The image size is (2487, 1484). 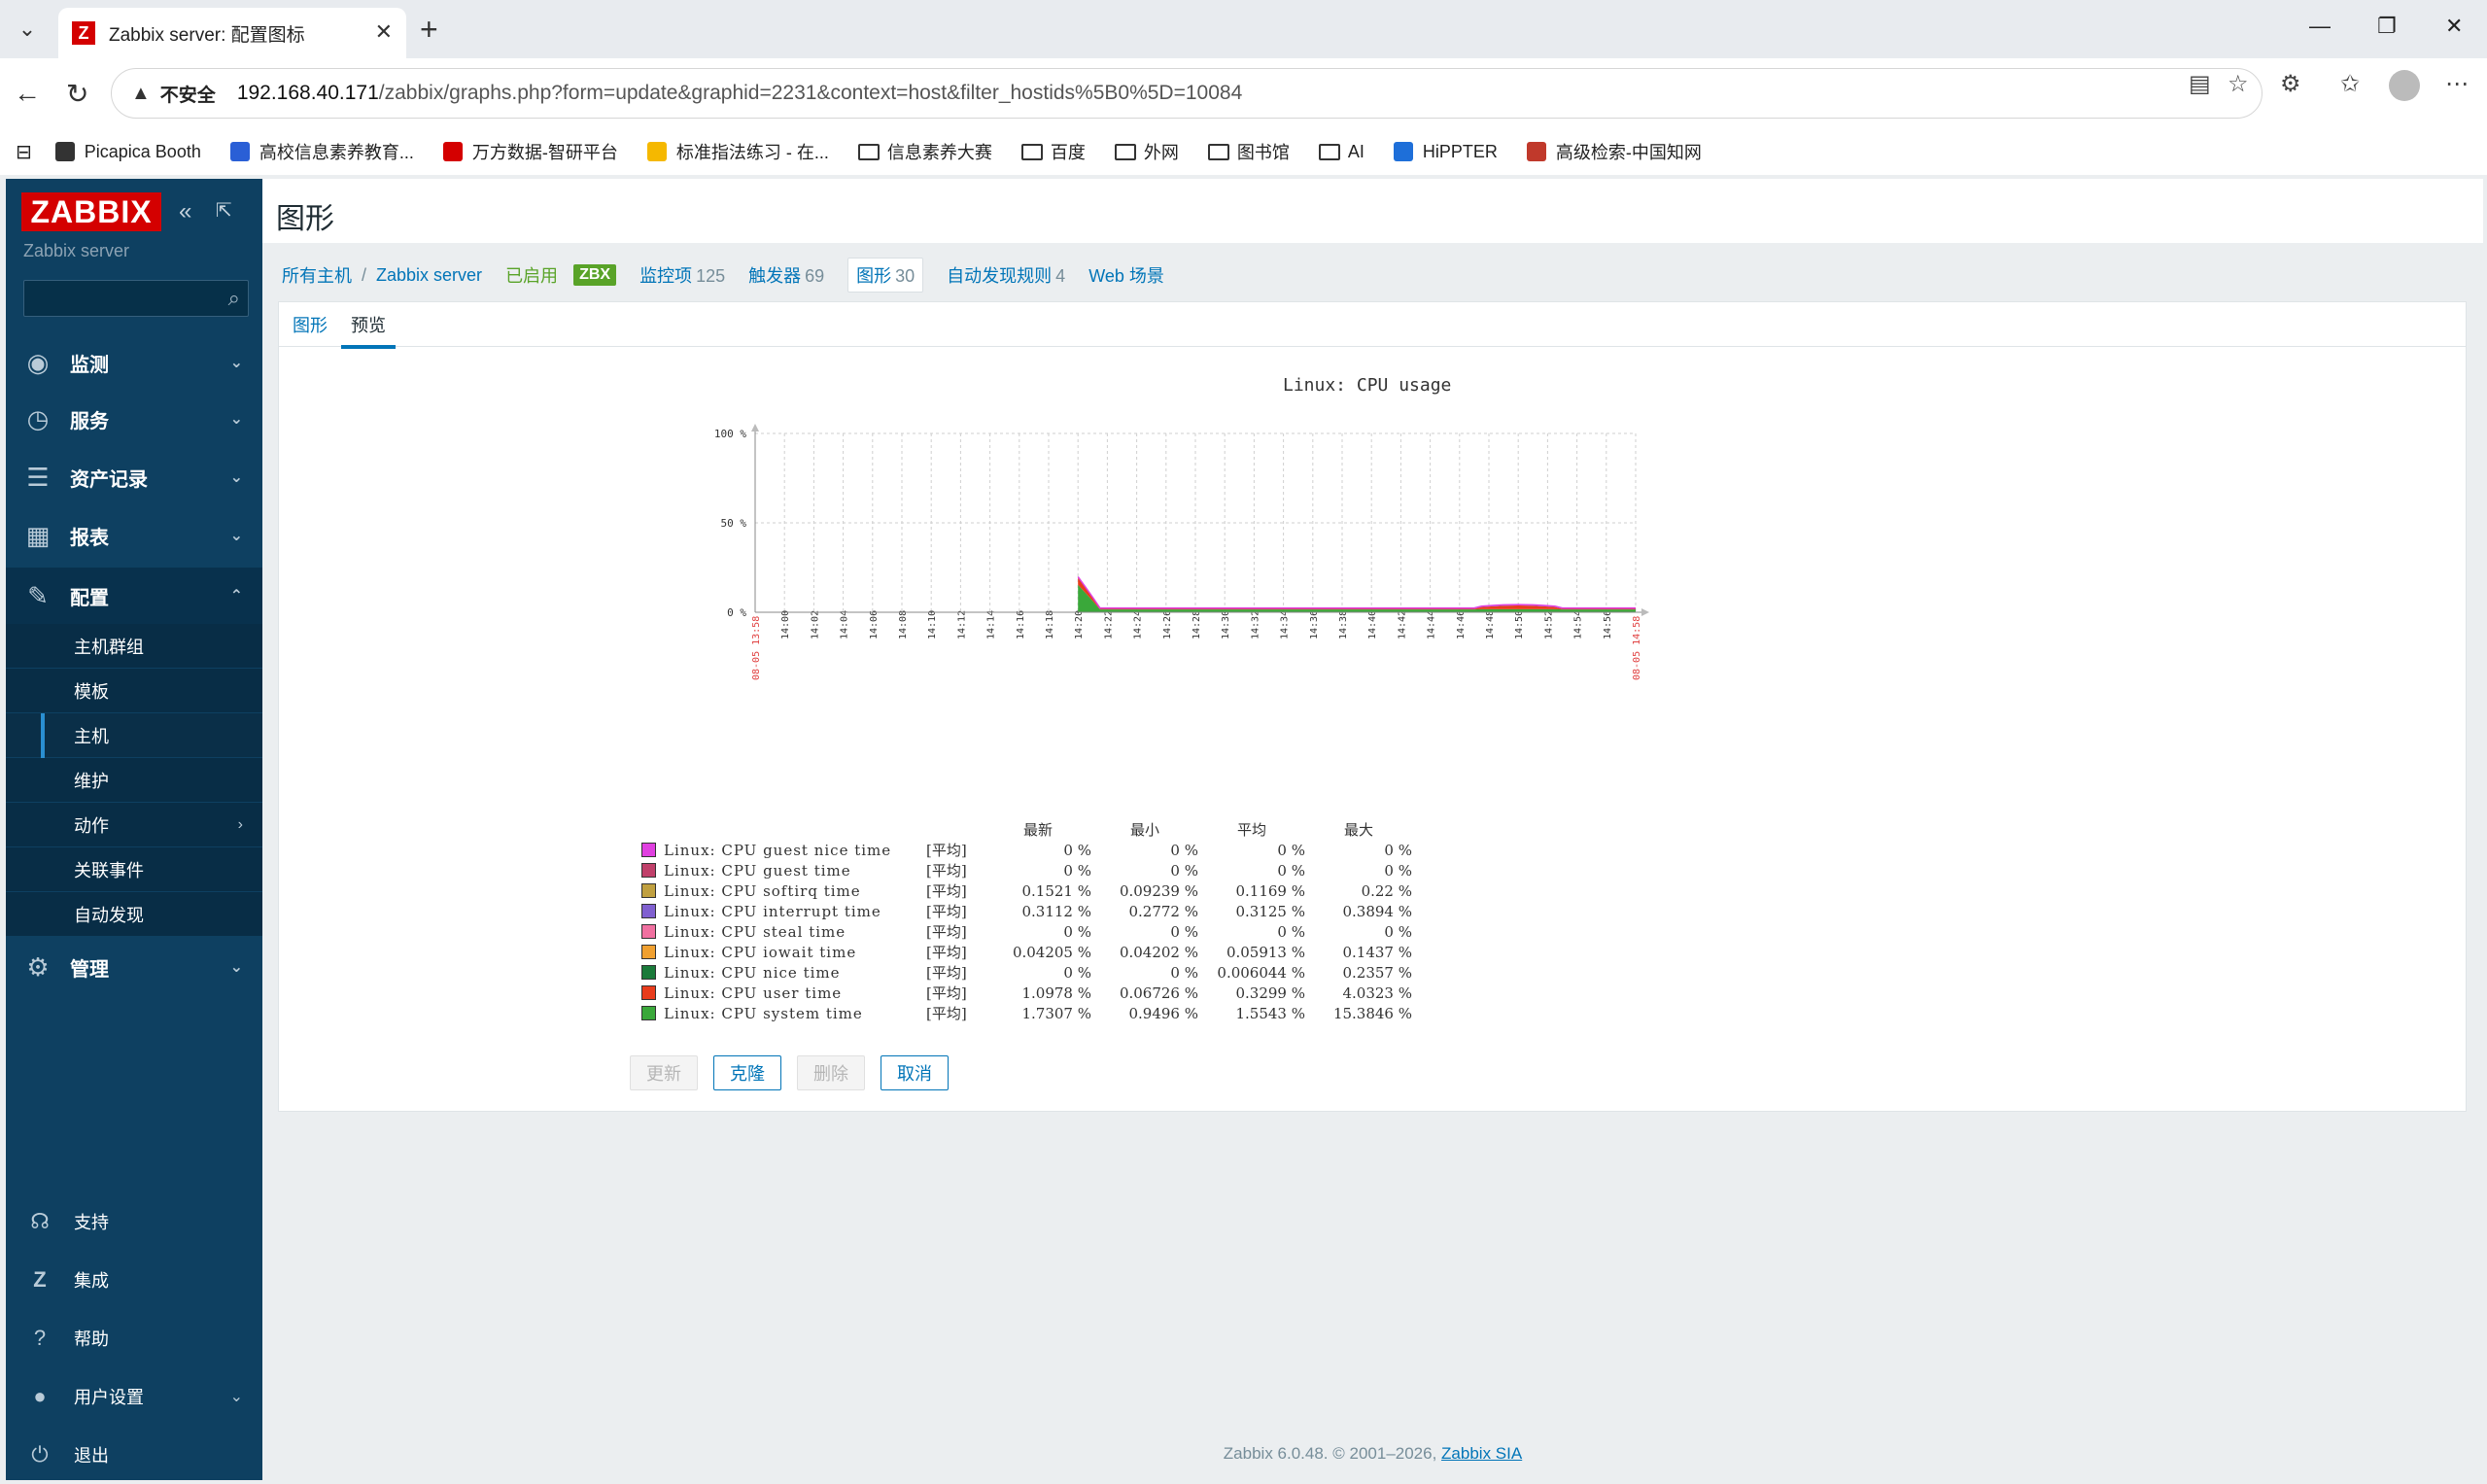 I want to click on breadcrumb-host: Zabbix server, so click(x=429, y=275).